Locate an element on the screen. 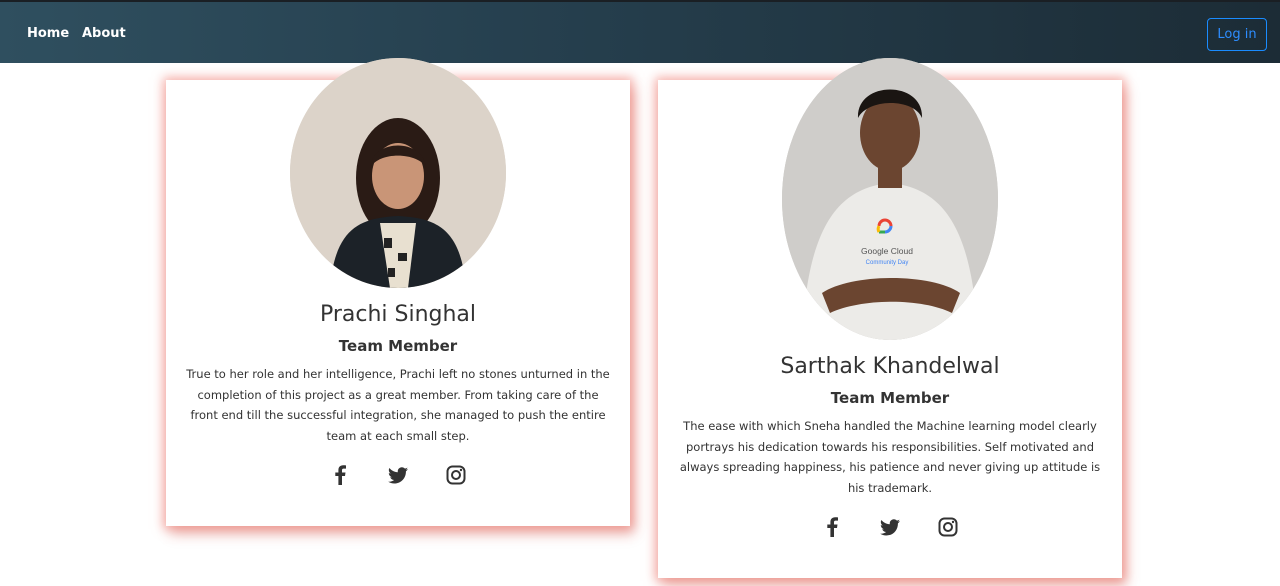 The height and width of the screenshot is (586, 1280). shirt-subtext: Community Day is located at coordinates (887, 263).